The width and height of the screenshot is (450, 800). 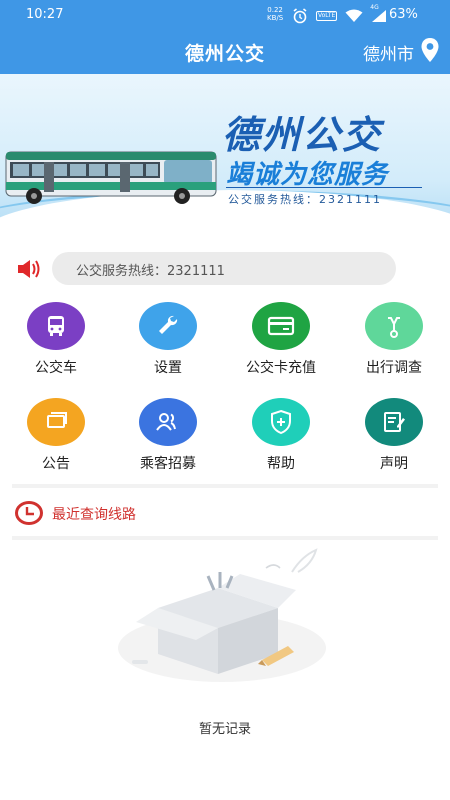 I want to click on volte-icon: VoLTE, so click(x=327, y=16).